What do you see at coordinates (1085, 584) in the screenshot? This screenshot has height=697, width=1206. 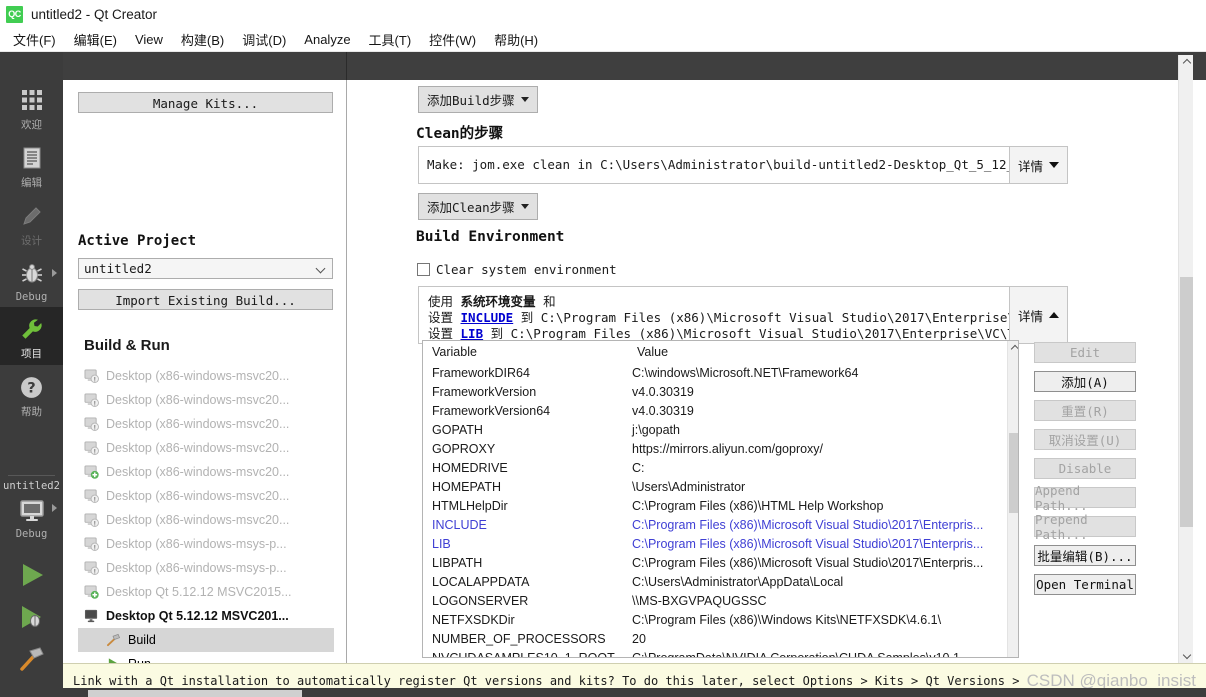 I see `env-open-terminal-button: Open Terminal` at bounding box center [1085, 584].